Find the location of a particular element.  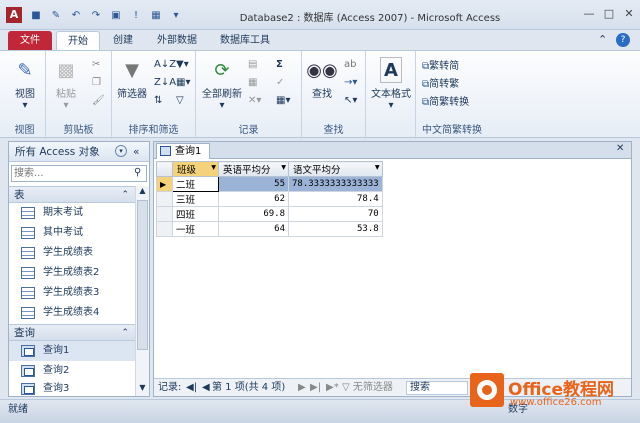

save-icon: ■ is located at coordinates (36, 15).